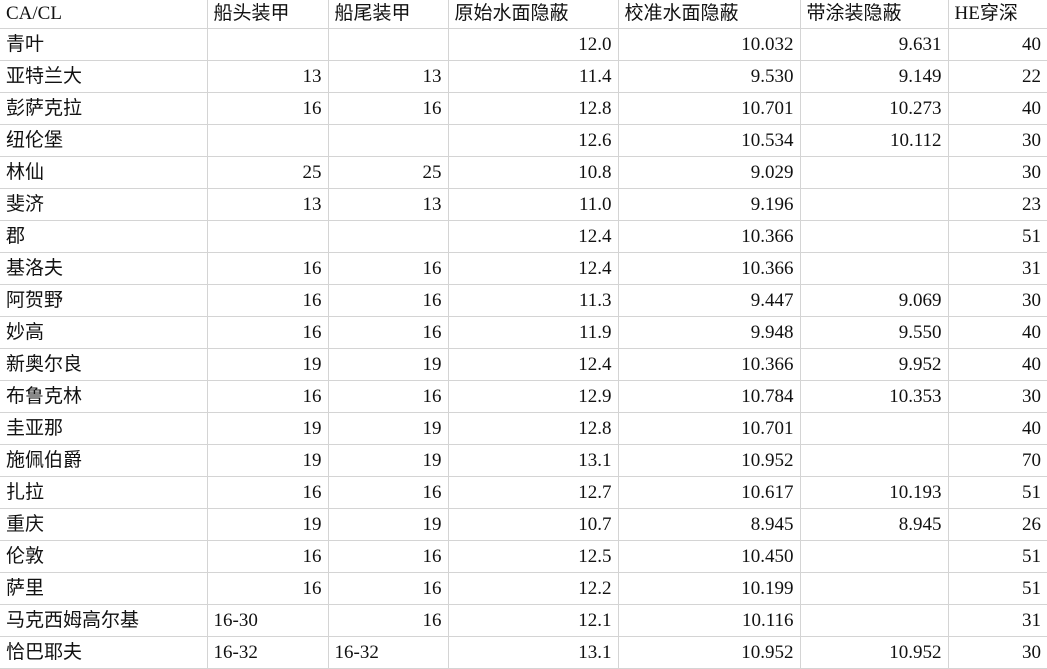  What do you see at coordinates (104, 556) in the screenshot?
I see `cell-ship-name: 伦敦` at bounding box center [104, 556].